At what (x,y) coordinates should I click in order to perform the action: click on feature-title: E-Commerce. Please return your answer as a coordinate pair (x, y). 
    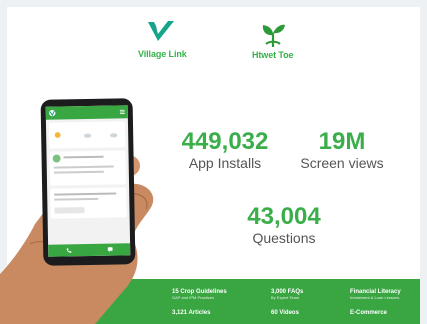
    Looking at the image, I should click on (369, 313).